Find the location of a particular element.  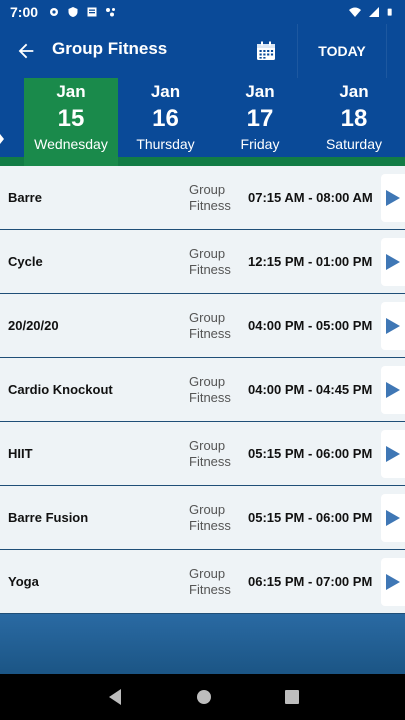

class-name: Barre is located at coordinates (25, 197).